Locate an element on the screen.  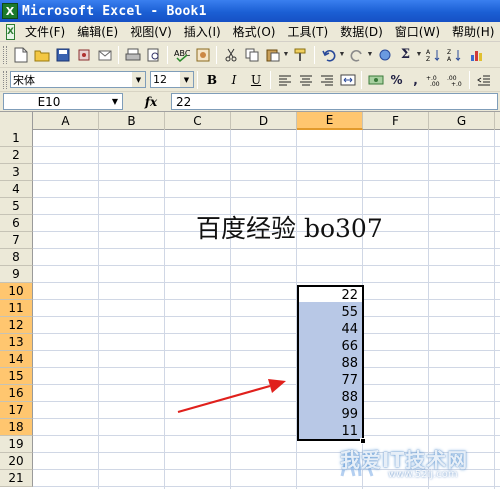
cell-e16: 88 is located at coordinates (329, 397).